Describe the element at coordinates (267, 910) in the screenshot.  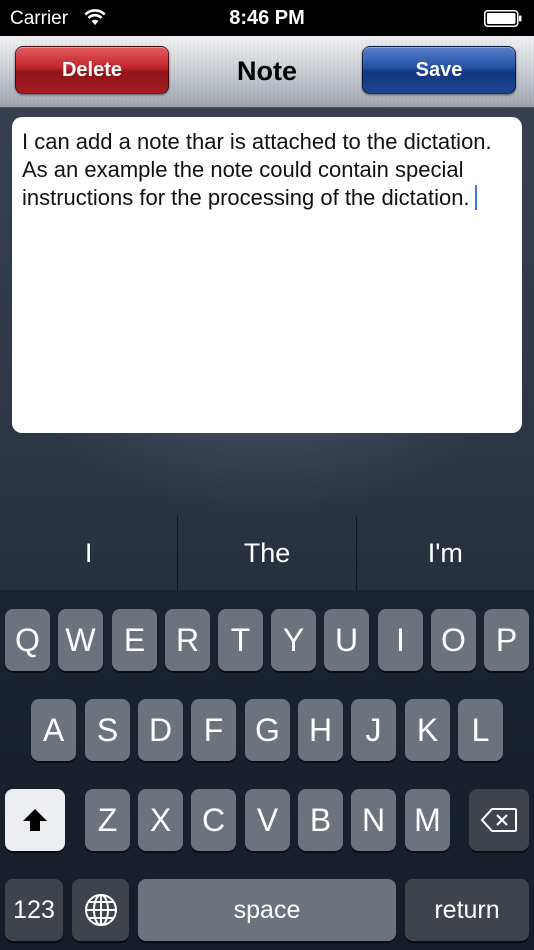
I see `space-key: space` at that location.